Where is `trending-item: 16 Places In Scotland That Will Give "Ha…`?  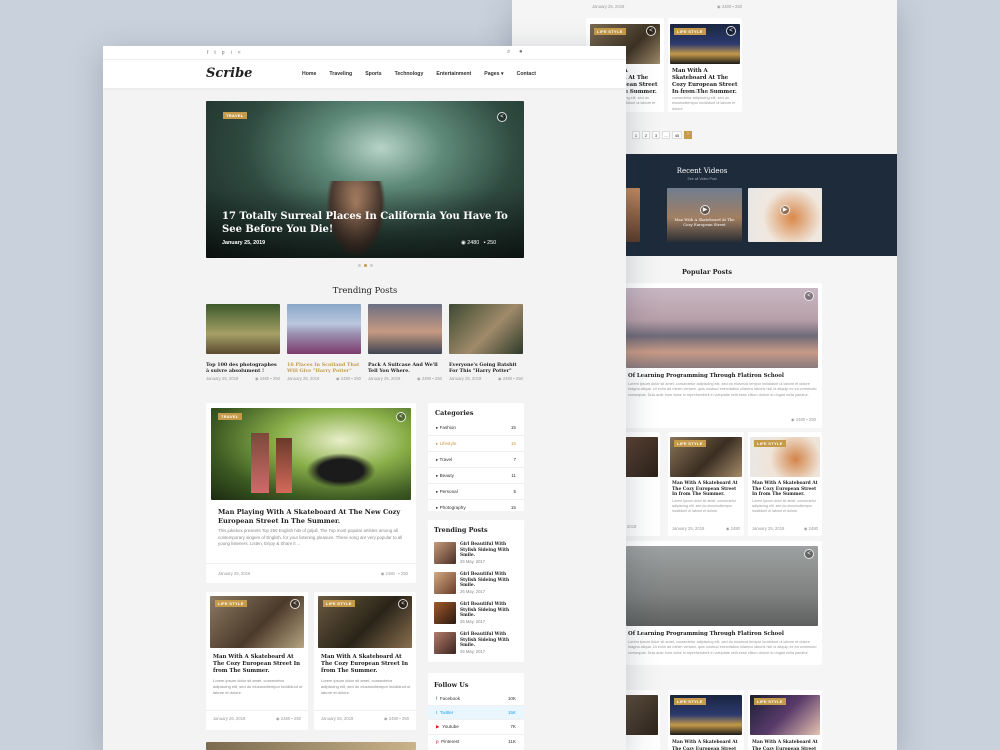 trending-item: 16 Places In Scotland That Will Give "Ha… is located at coordinates (324, 342).